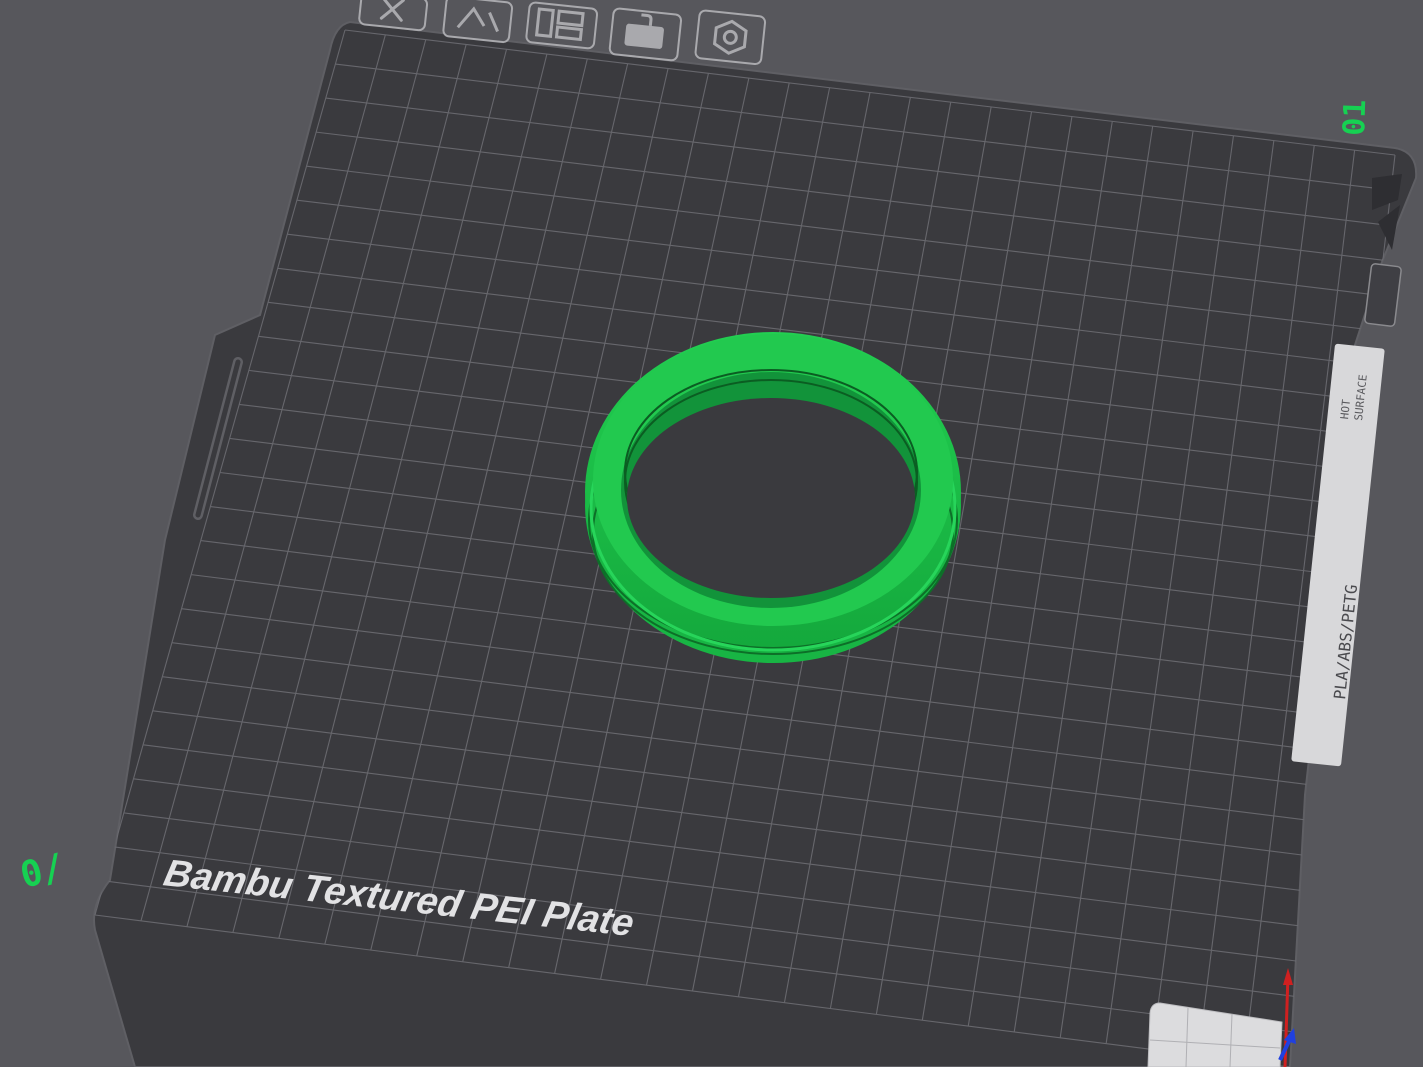  What do you see at coordinates (562, 25) in the screenshot?
I see `arrange-icon` at bounding box center [562, 25].